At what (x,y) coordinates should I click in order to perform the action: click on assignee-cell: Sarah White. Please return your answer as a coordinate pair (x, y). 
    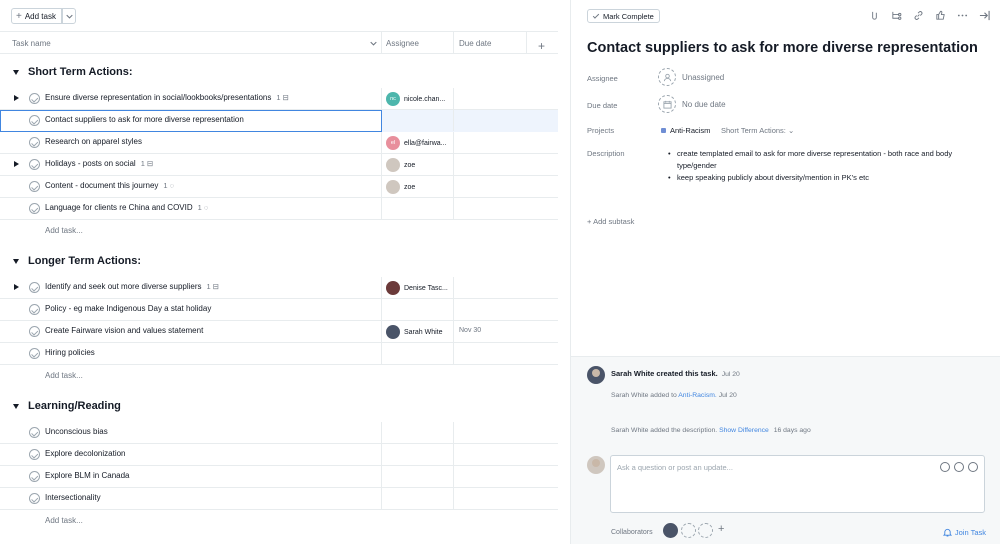
    Looking at the image, I should click on (414, 332).